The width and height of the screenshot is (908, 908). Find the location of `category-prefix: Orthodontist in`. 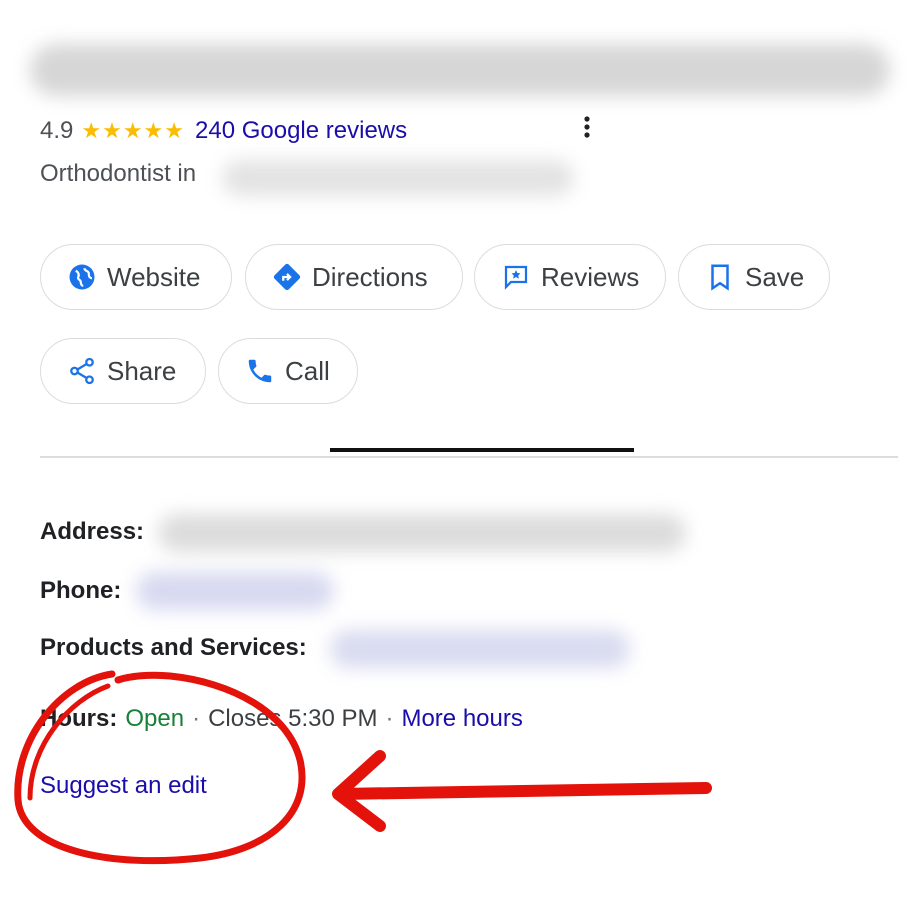

category-prefix: Orthodontist in is located at coordinates (118, 173).